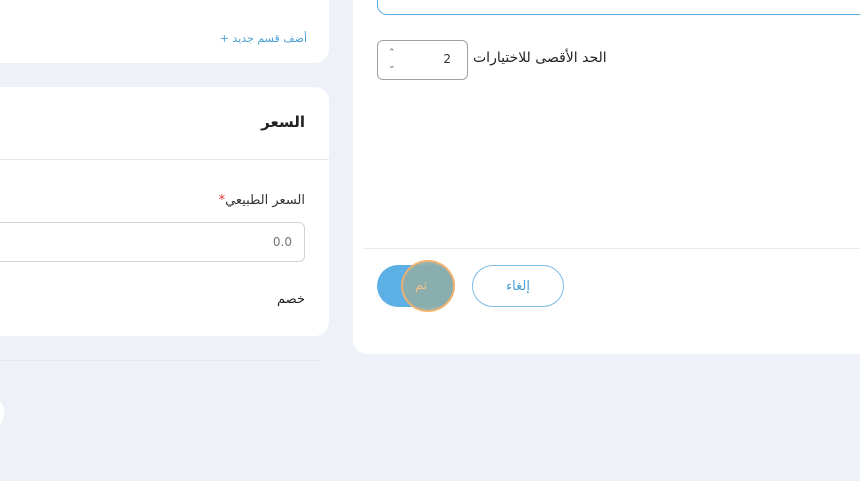 The width and height of the screenshot is (860, 481). Describe the element at coordinates (2, 413) in the screenshot. I see `partial-circle` at that location.